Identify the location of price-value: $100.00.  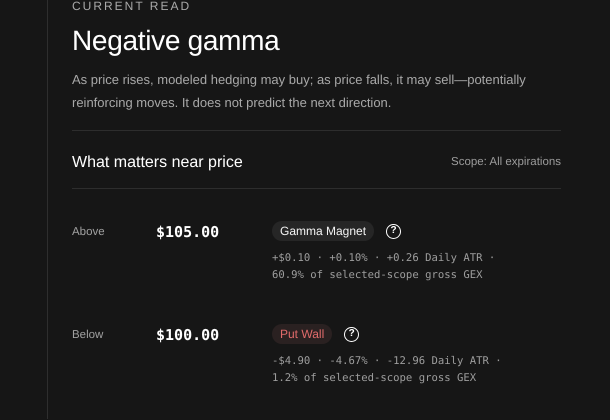
(188, 335).